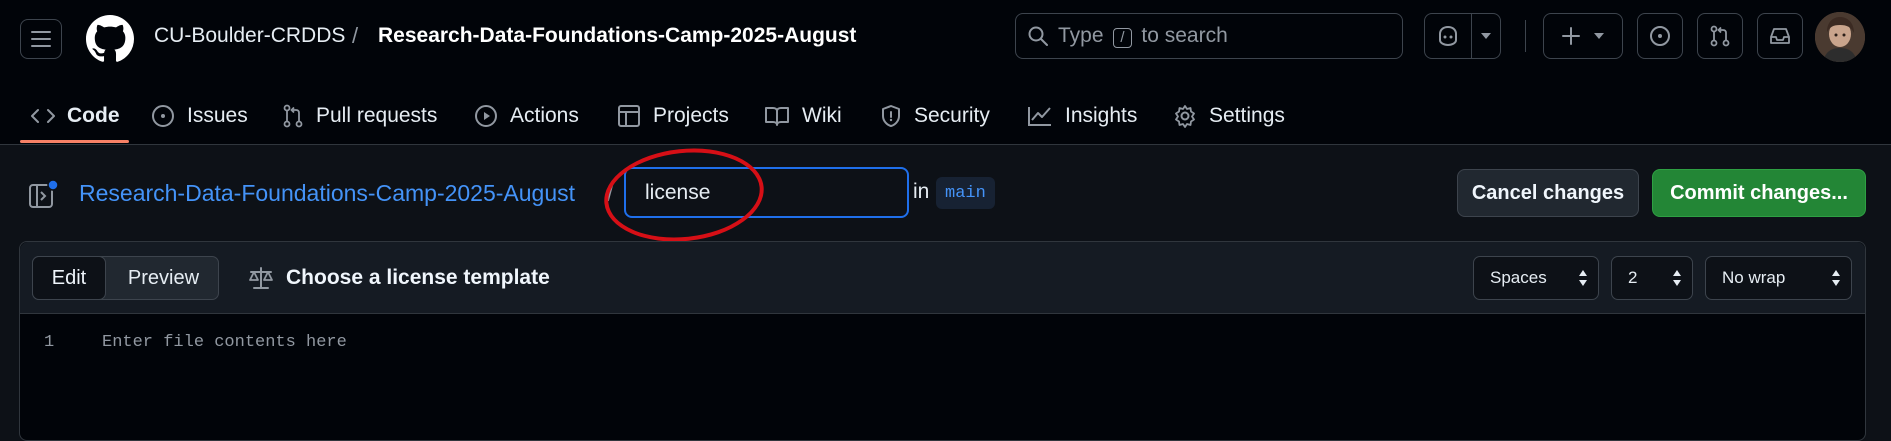 The image size is (1891, 441). I want to click on search-icon, so click(1038, 36).